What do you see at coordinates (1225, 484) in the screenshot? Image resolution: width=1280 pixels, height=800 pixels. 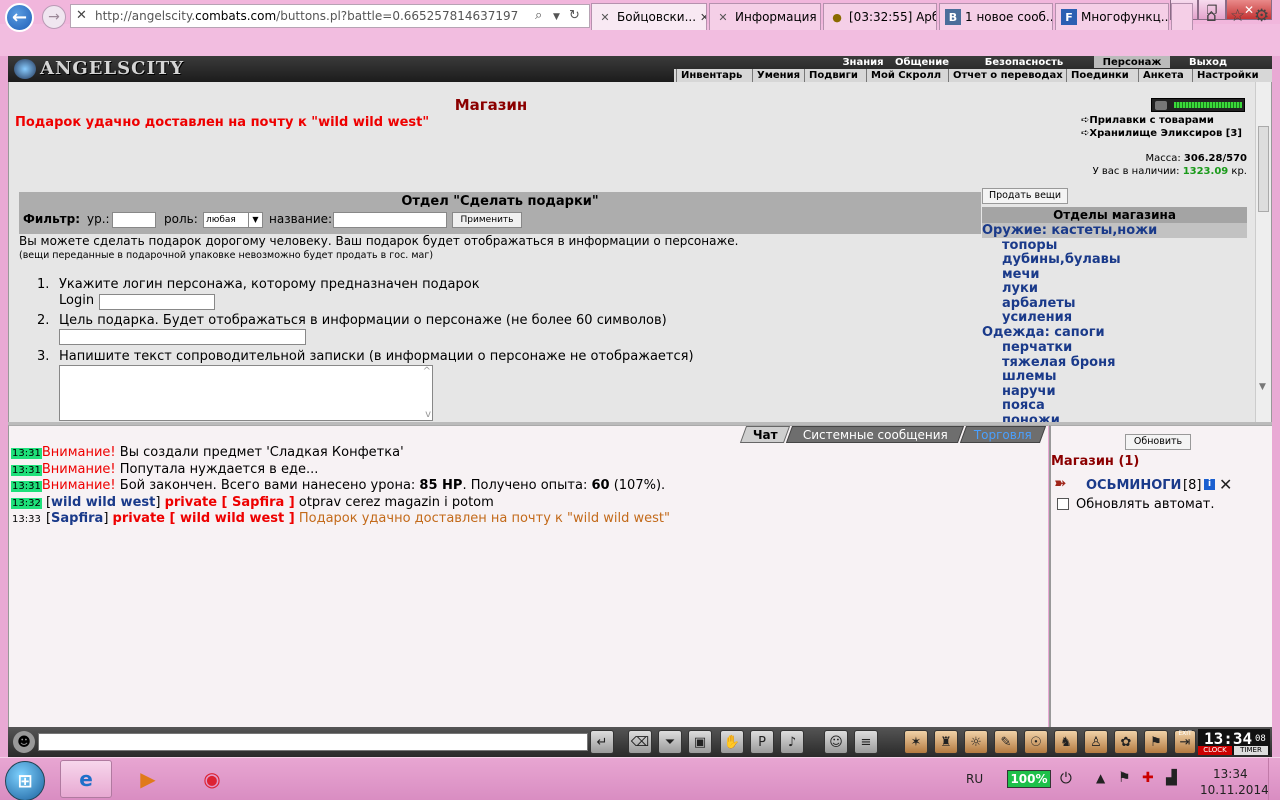 I see `close-icon: ✕` at bounding box center [1225, 484].